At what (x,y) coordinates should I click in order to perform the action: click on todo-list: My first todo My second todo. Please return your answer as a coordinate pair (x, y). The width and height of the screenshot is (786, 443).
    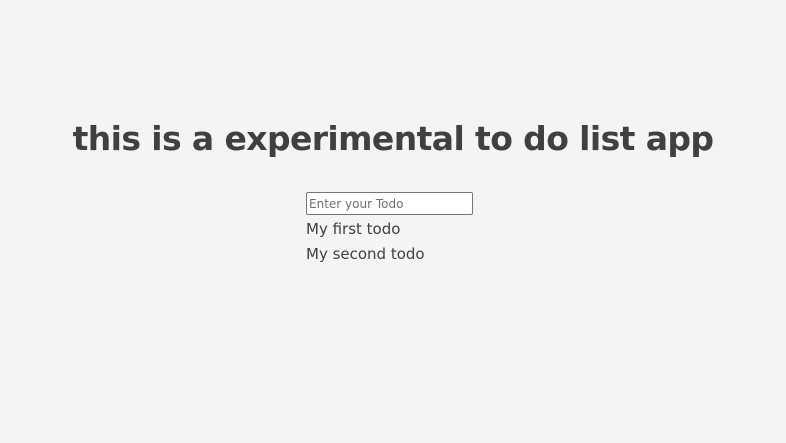
    Looking at the image, I should click on (456, 242).